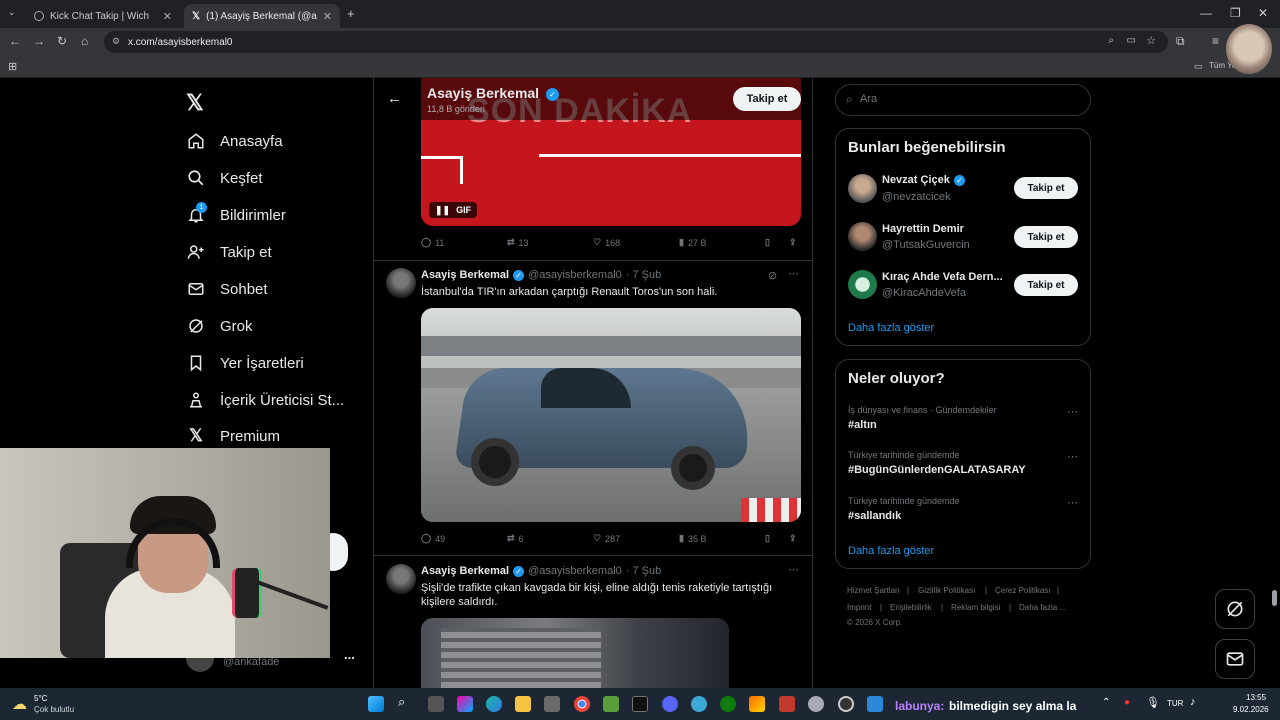 This screenshot has width=1280, height=720. I want to click on footer-link: Gizlilik Politikası, so click(946, 590).